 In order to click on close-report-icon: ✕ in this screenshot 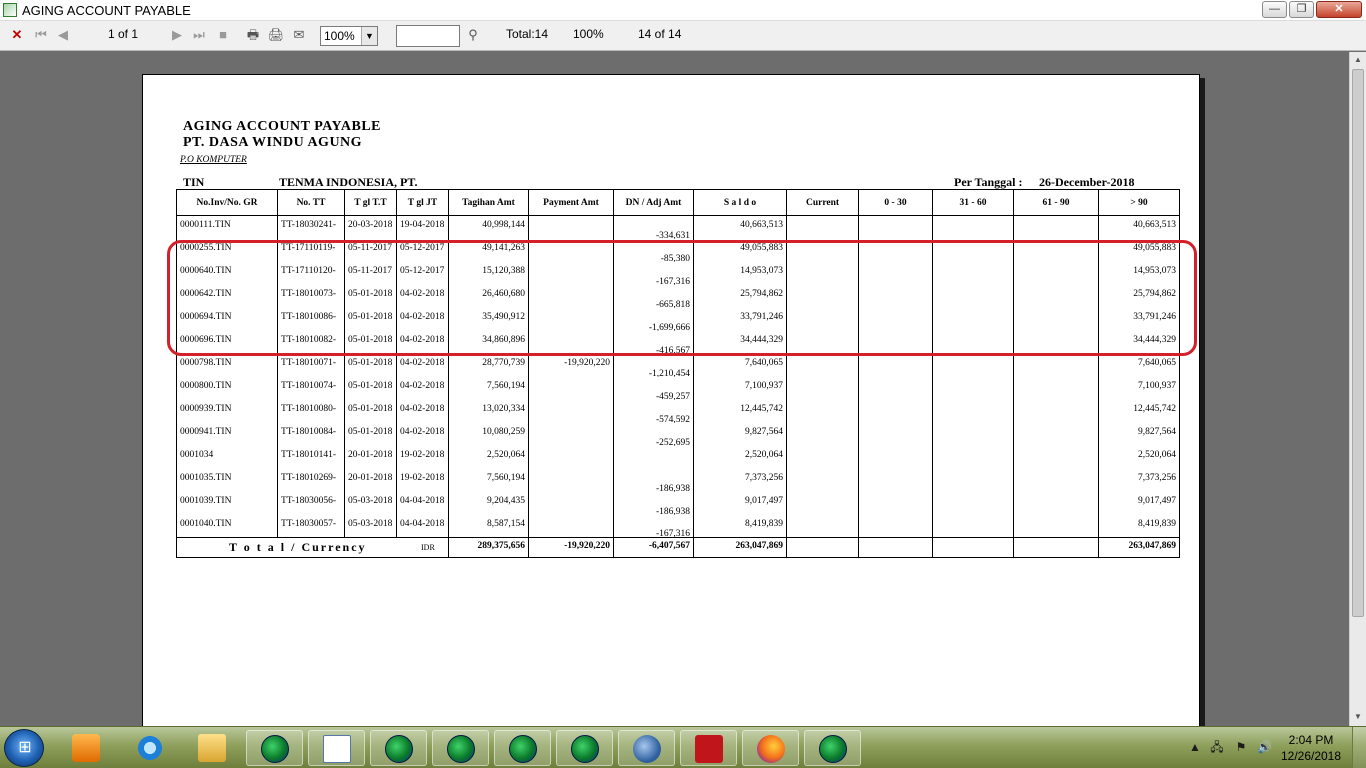, I will do `click(17, 35)`.